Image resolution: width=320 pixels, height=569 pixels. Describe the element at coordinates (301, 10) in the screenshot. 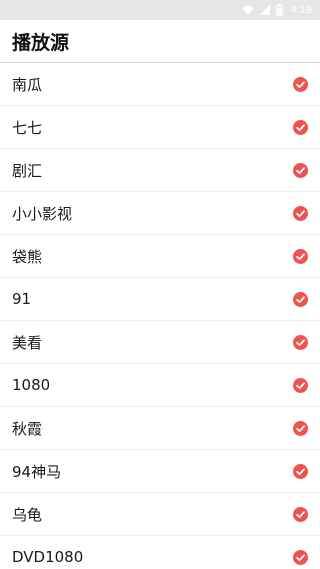

I see `status-time: 4:19` at that location.